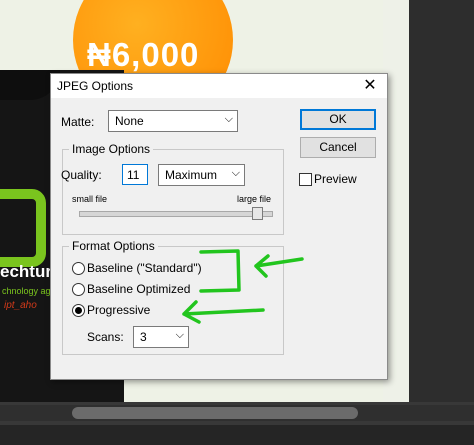  I want to click on image-options-legend: Image Options, so click(111, 149).